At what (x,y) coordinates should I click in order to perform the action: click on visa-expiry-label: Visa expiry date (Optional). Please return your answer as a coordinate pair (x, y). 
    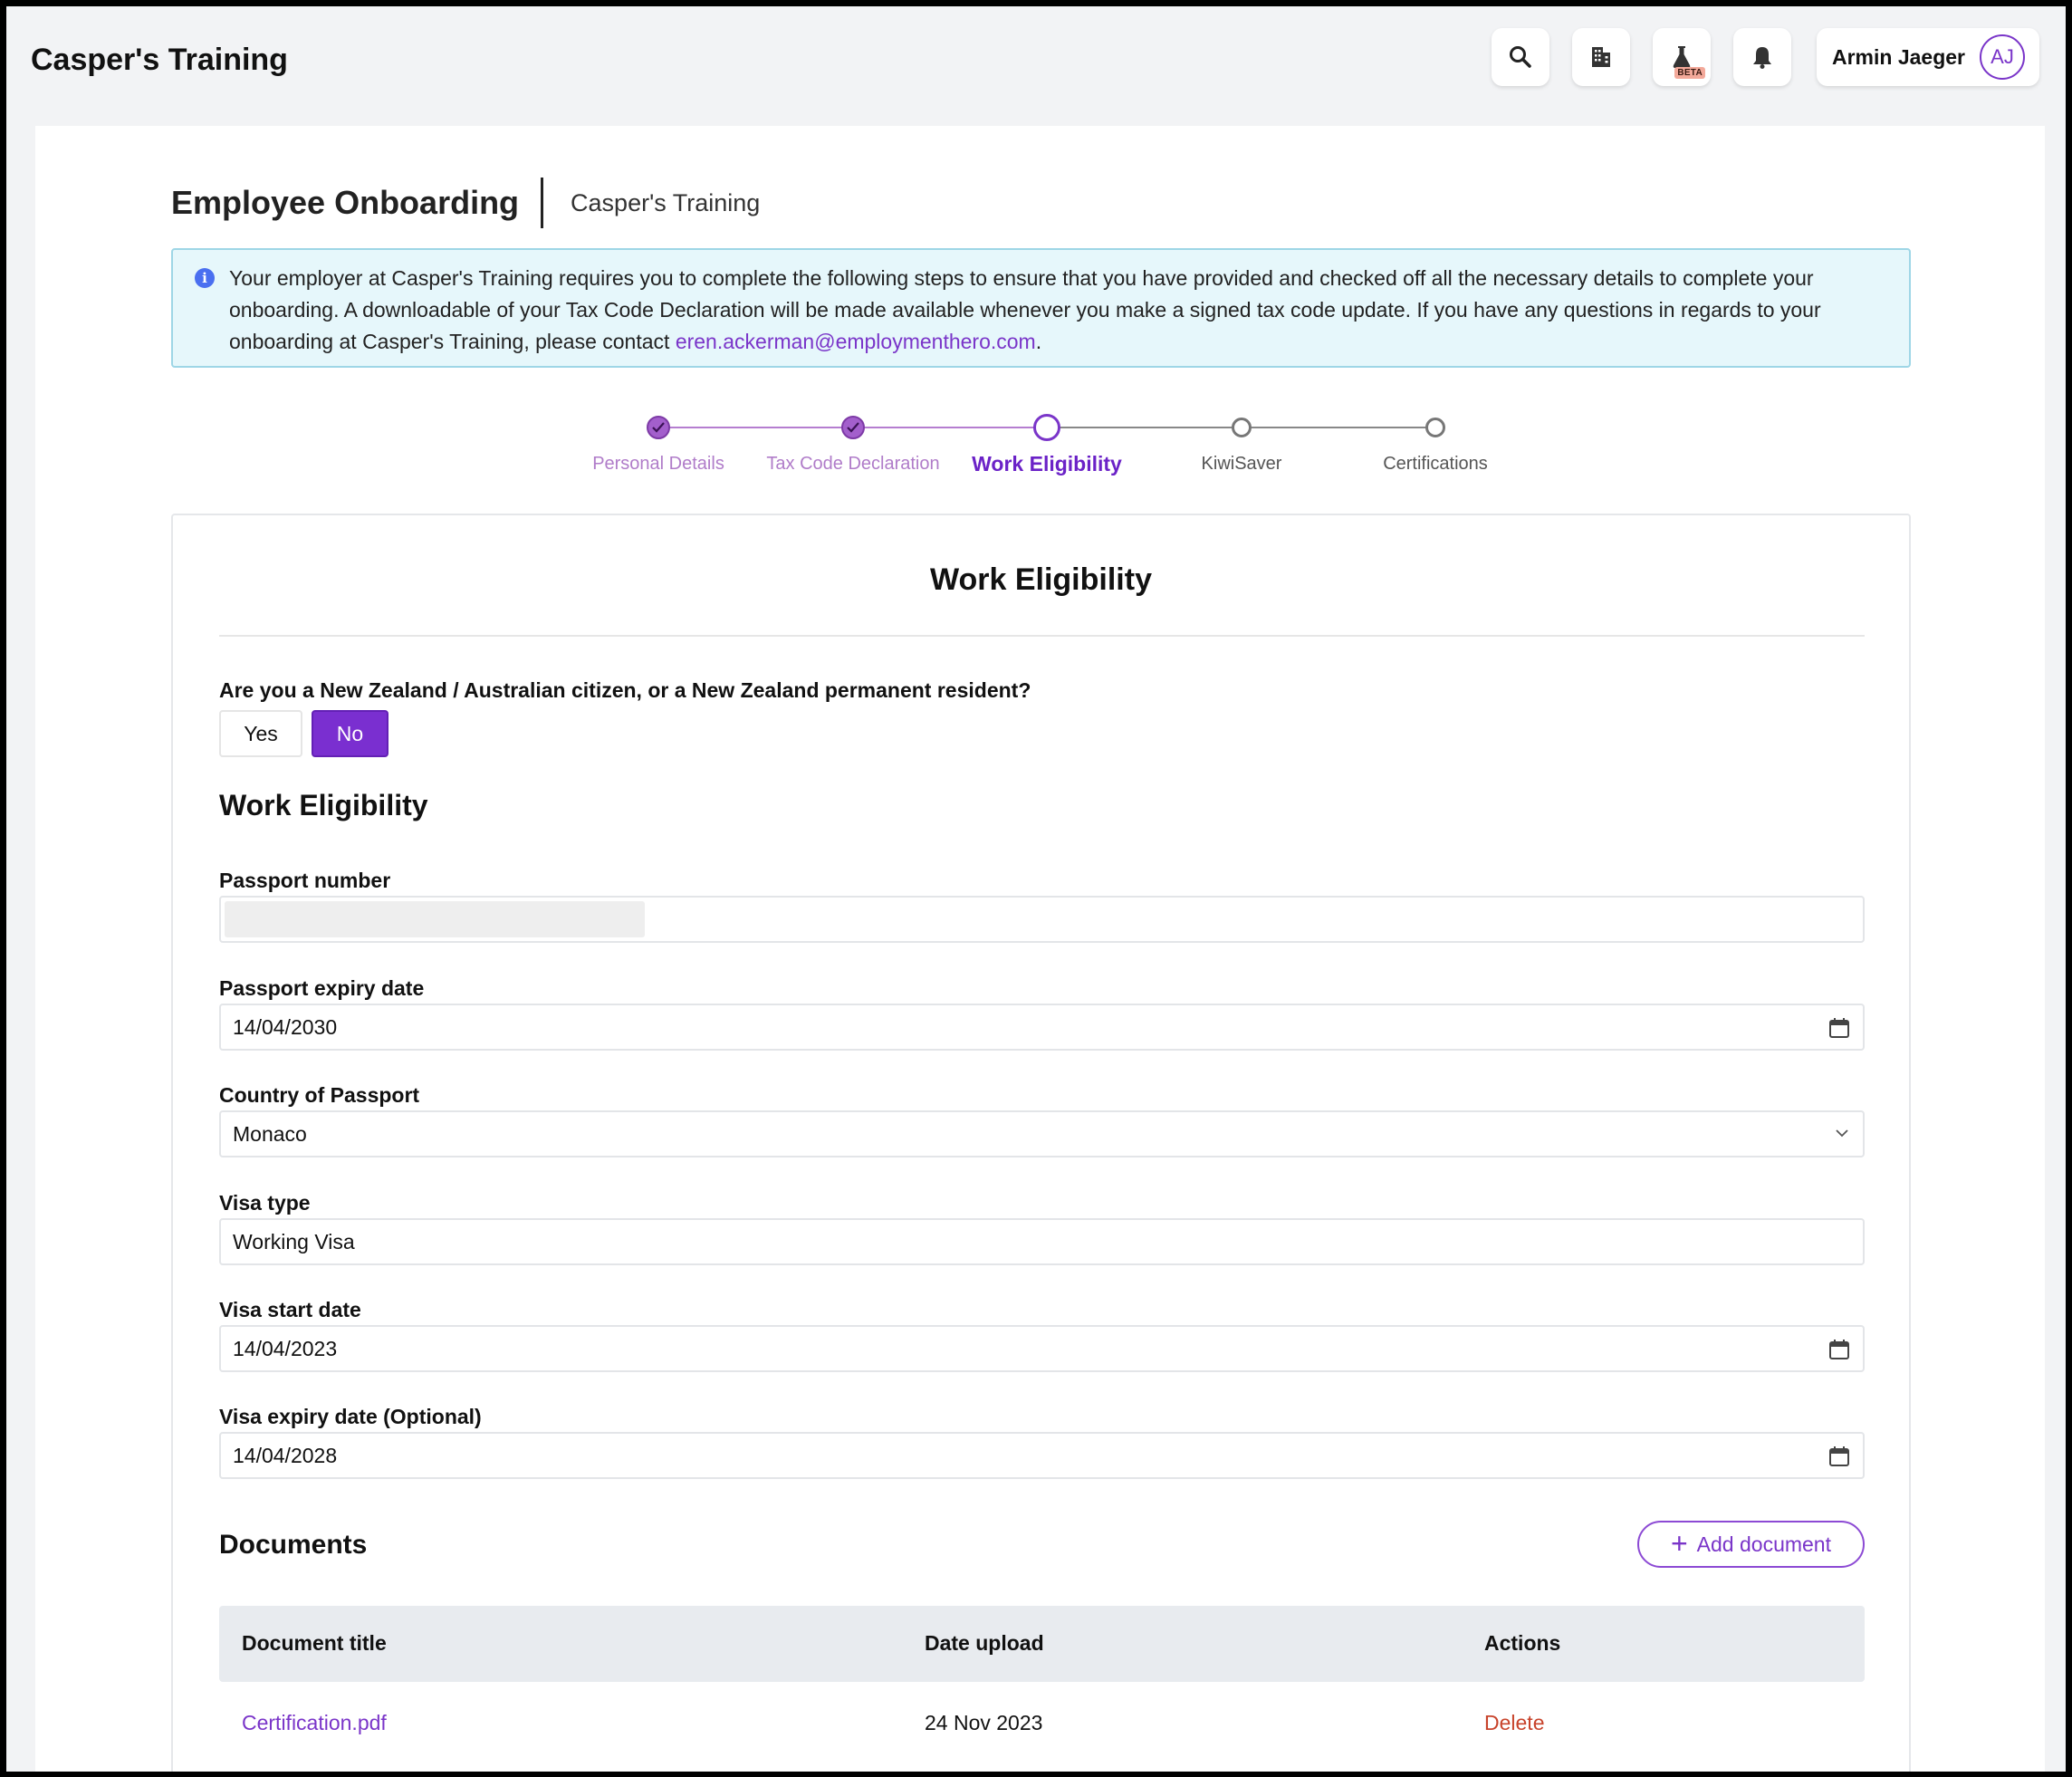
    Looking at the image, I should click on (350, 1417).